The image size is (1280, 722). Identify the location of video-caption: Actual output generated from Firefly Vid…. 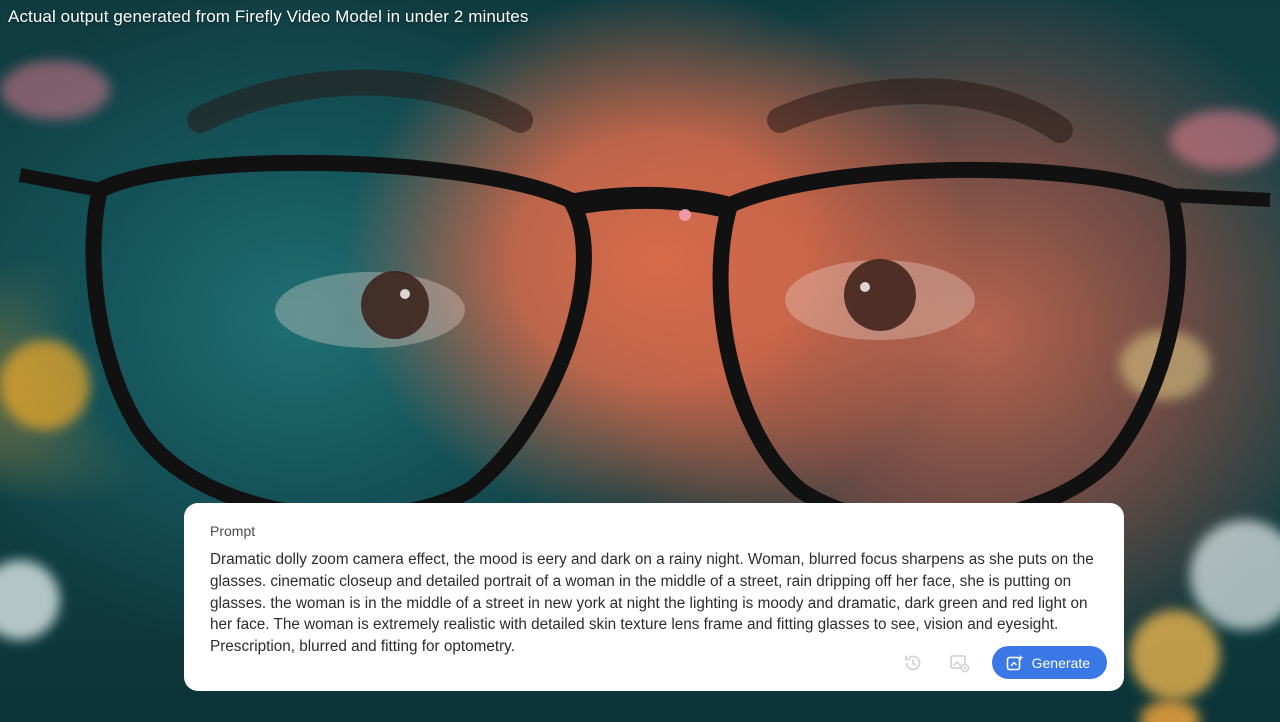
(268, 16).